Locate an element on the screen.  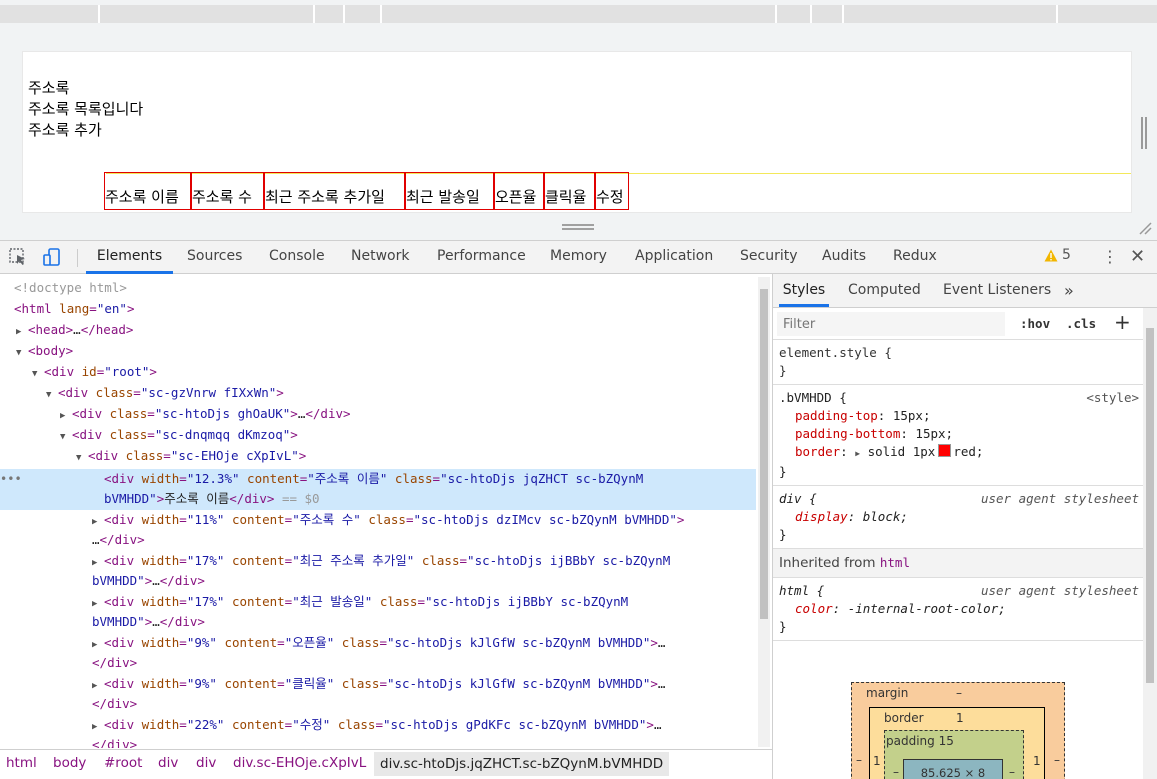
border-right-value: 1 is located at coordinates (1037, 761).